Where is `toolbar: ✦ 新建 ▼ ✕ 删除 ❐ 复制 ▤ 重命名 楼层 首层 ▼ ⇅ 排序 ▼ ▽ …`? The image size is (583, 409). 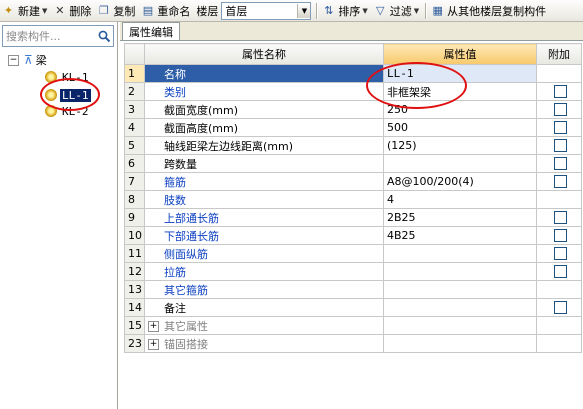 toolbar: ✦ 新建 ▼ ✕ 删除 ❐ 复制 ▤ 重命名 楼层 首层 ▼ ⇅ 排序 ▼ ▽ … is located at coordinates (291, 11).